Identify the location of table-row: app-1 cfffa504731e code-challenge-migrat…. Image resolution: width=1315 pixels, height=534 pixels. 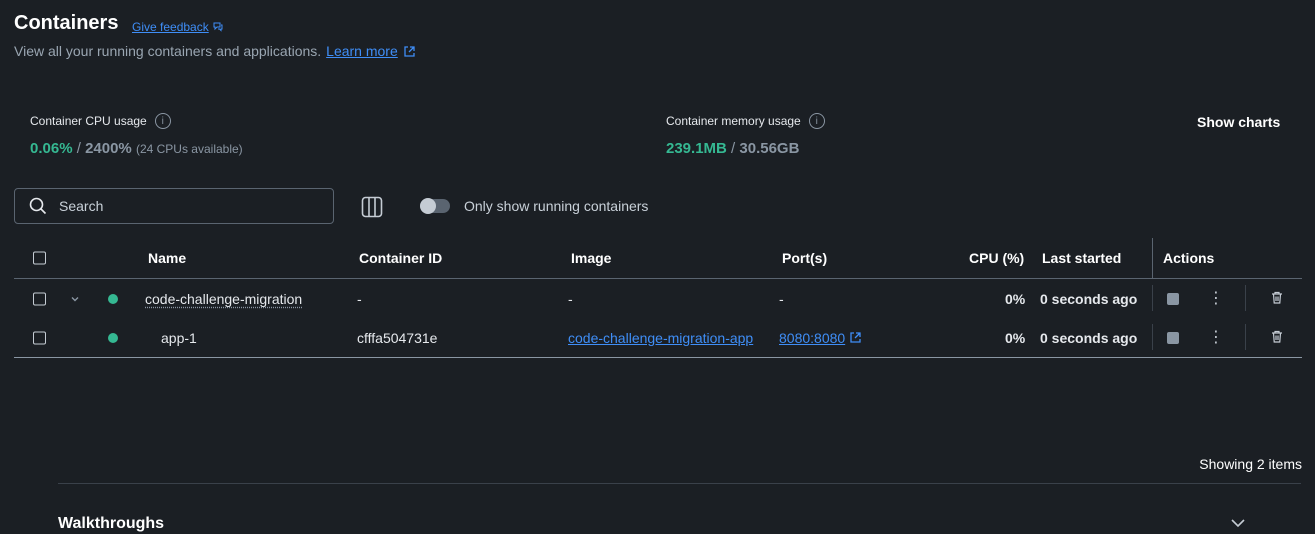
(658, 338).